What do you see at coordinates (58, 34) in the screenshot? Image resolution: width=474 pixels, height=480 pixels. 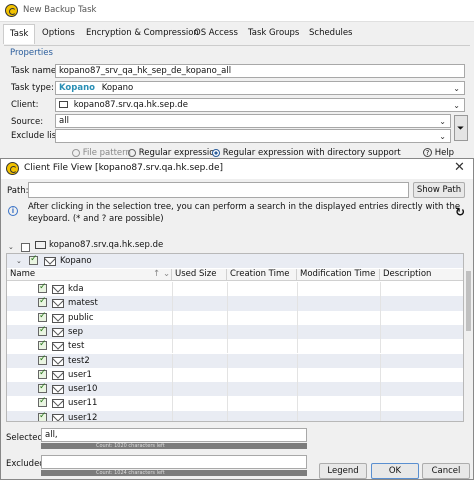 I see `tab-options: Options` at bounding box center [58, 34].